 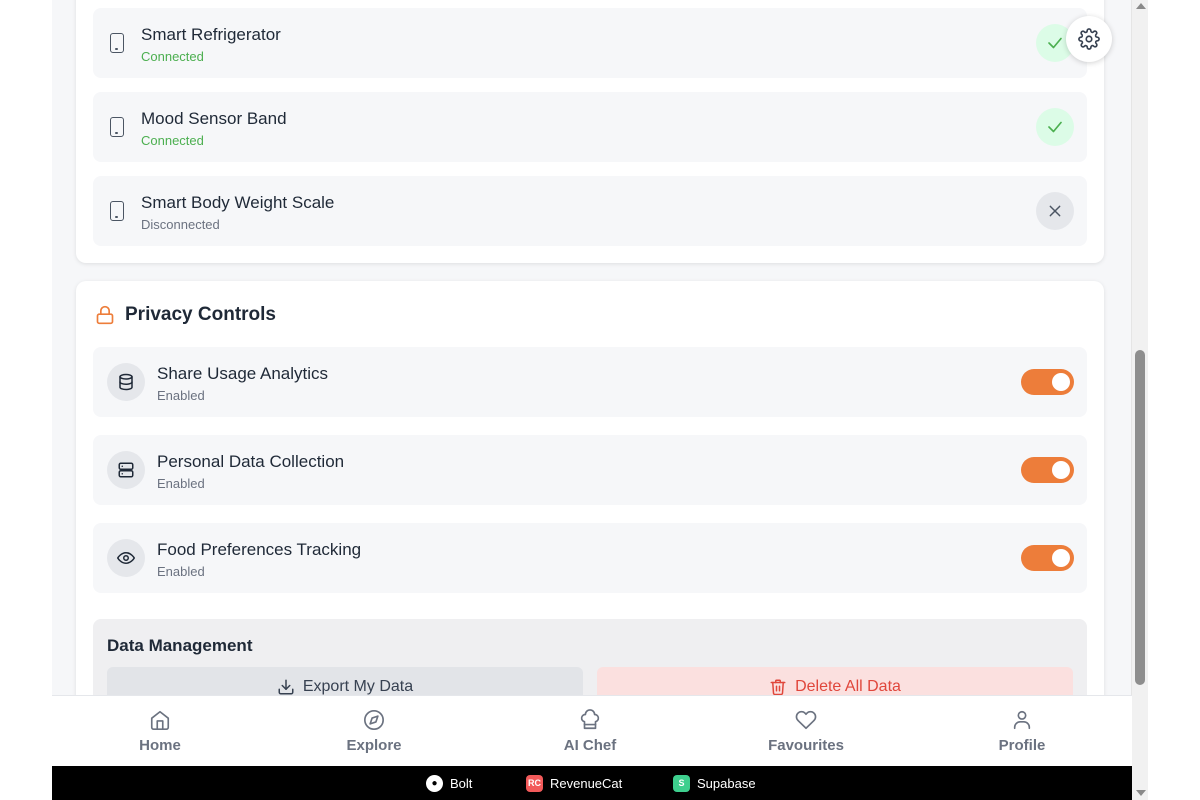 What do you see at coordinates (590, 211) in the screenshot?
I see `device-row-smart-body-weight-scale: Smart Body Weight Scale Disconnected` at bounding box center [590, 211].